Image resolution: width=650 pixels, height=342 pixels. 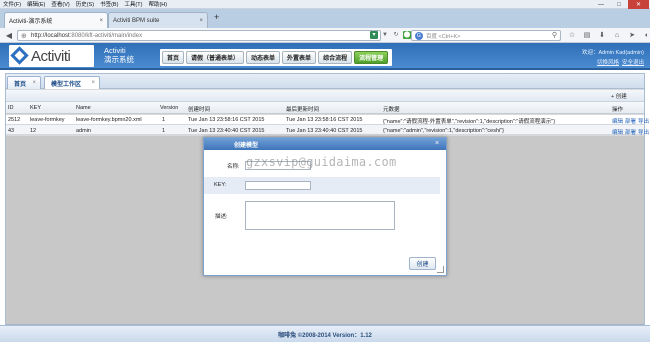 What do you see at coordinates (33, 131) in the screenshot?
I see `cell-key: 12` at bounding box center [33, 131].